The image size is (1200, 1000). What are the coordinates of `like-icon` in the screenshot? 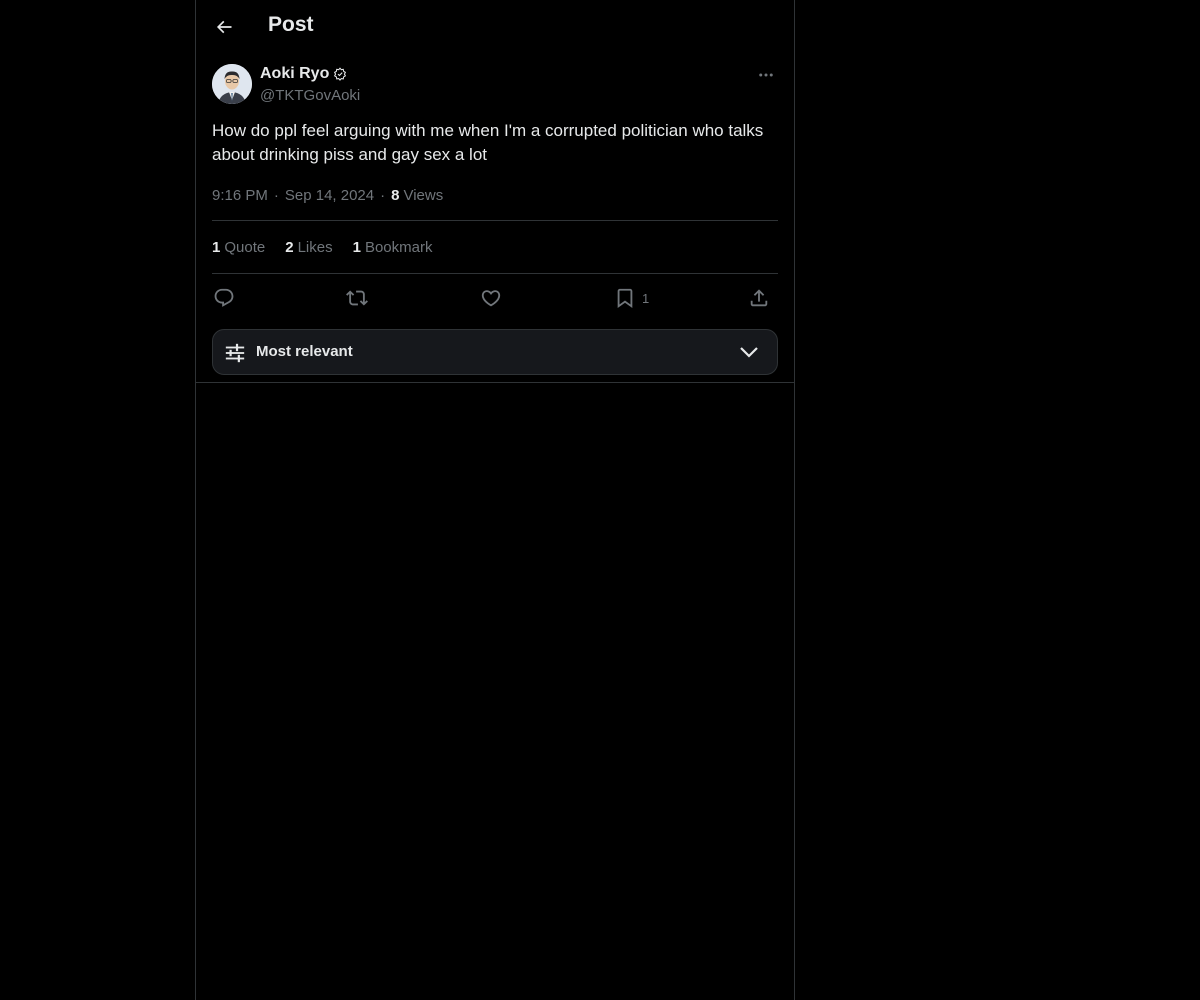 It's located at (491, 298).